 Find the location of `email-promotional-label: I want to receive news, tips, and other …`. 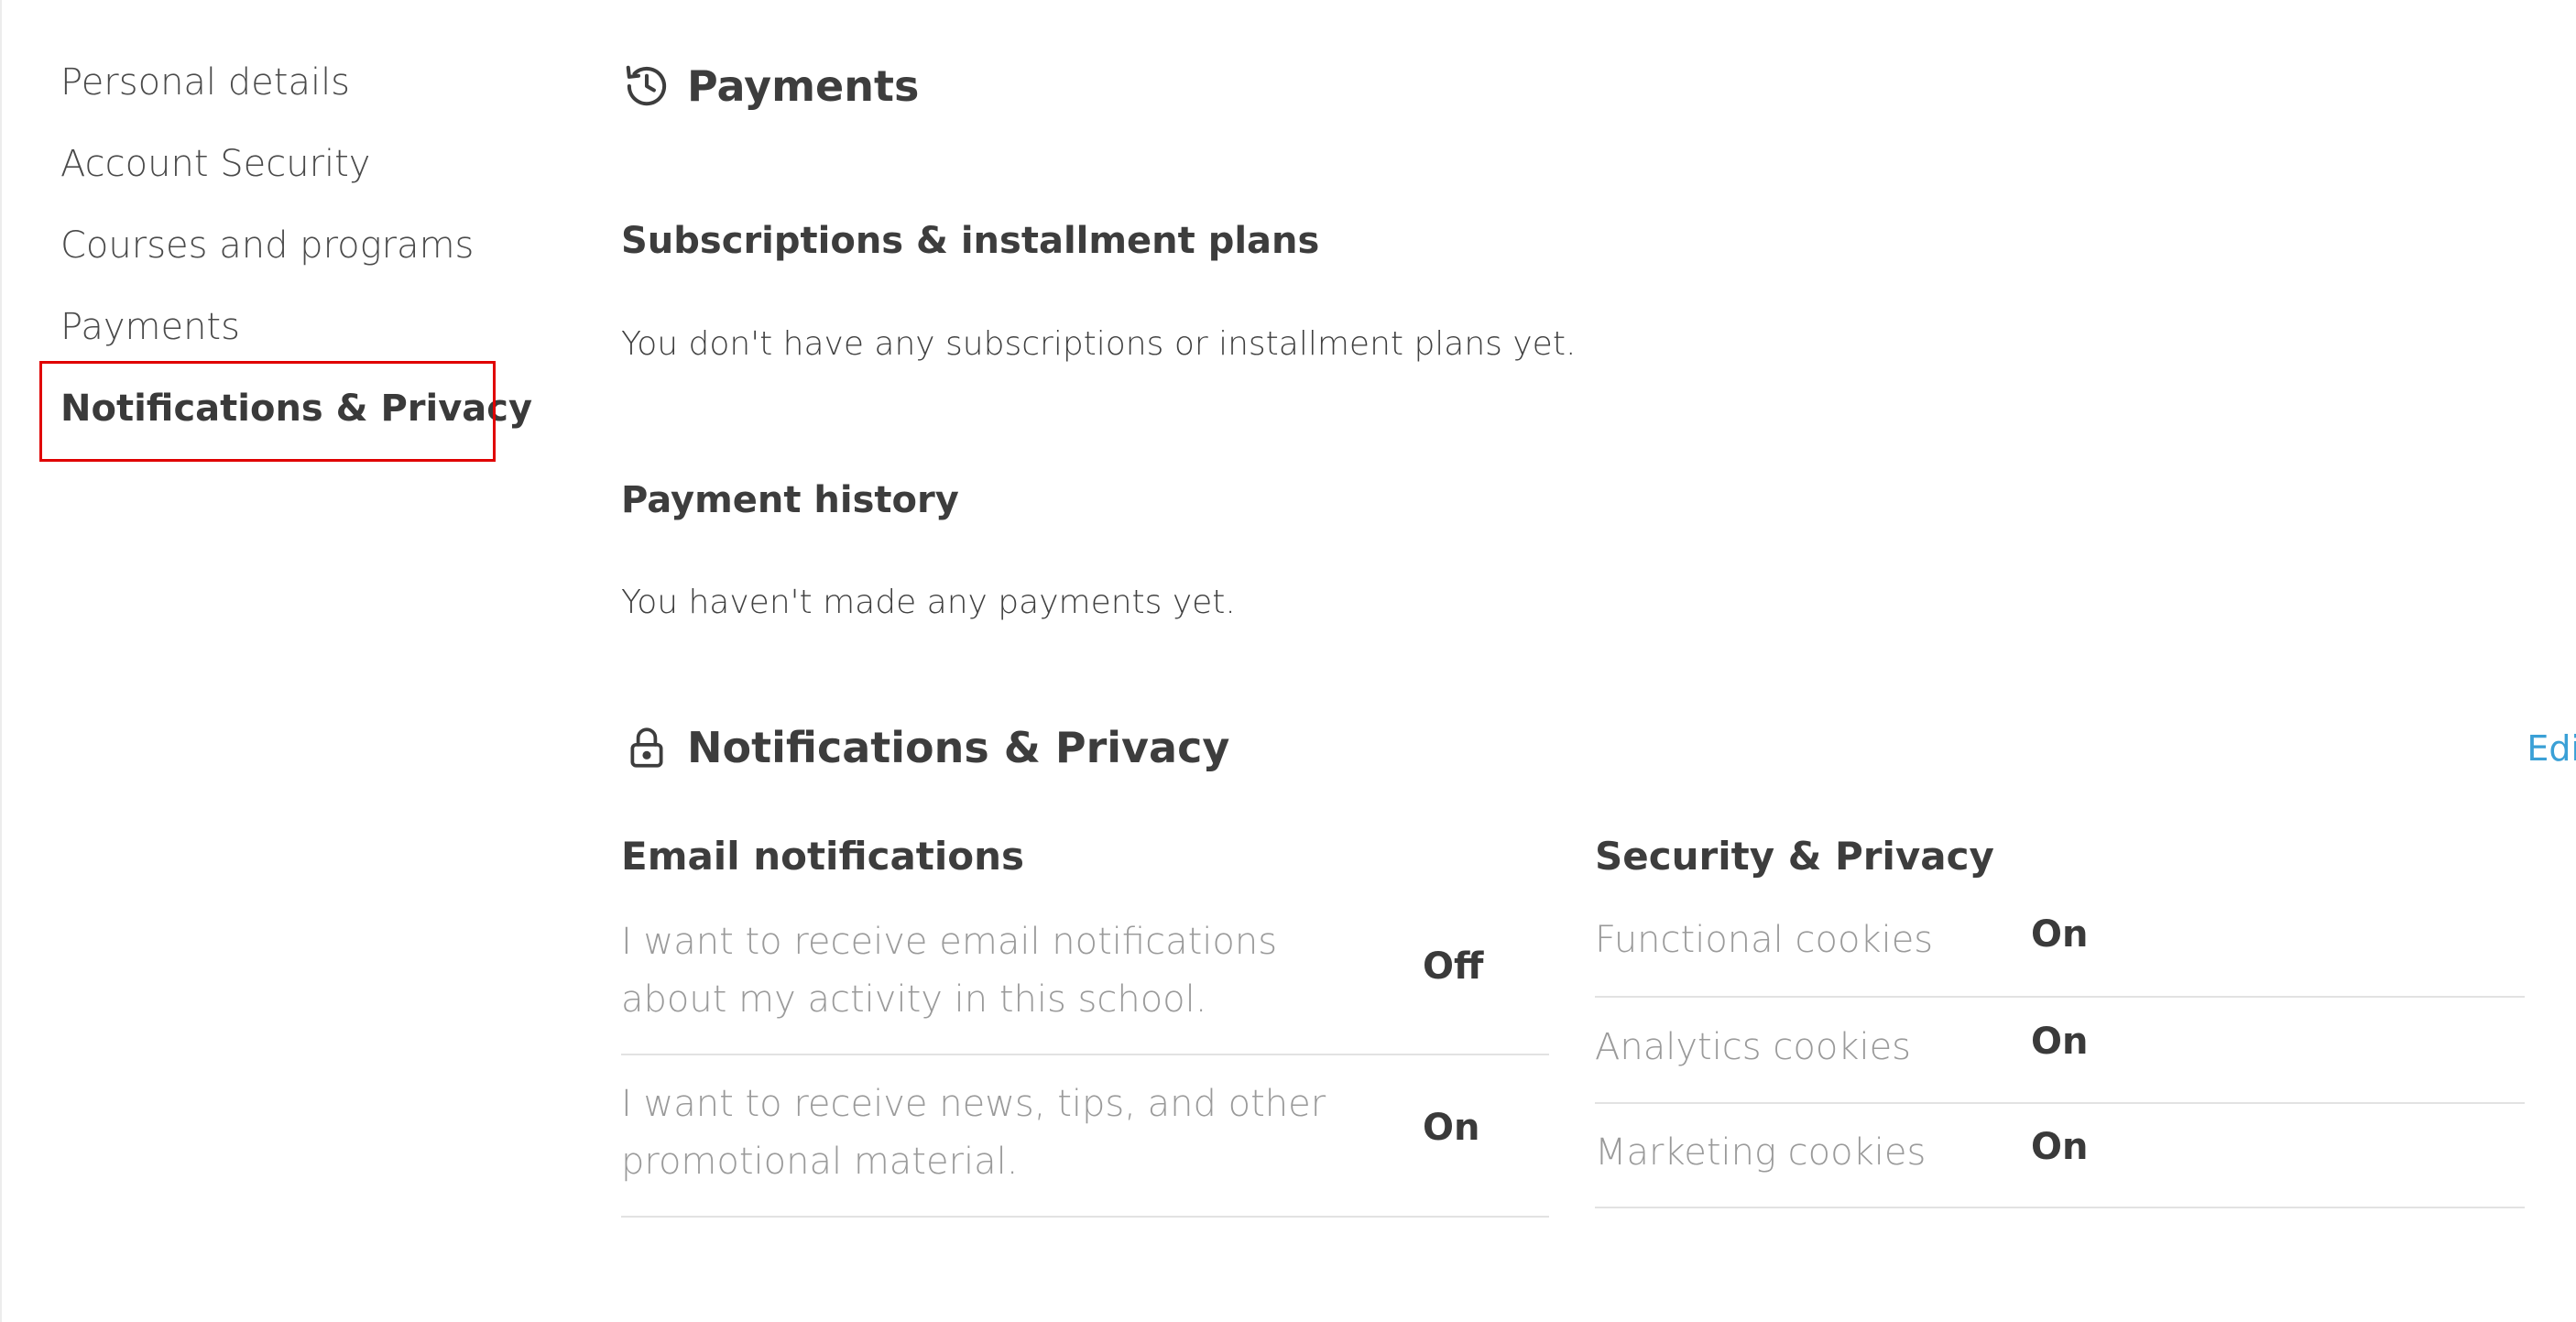

email-promotional-label: I want to receive news, tips, and other … is located at coordinates (974, 1133).